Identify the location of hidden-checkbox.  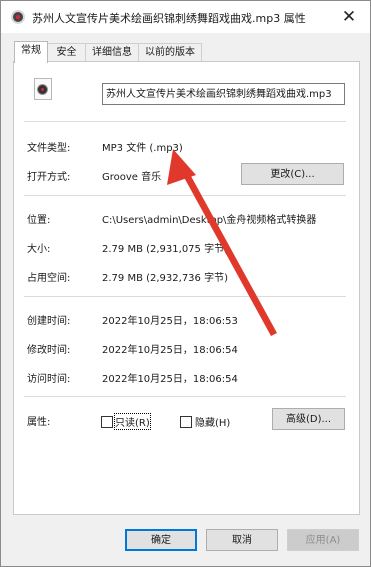
(186, 422).